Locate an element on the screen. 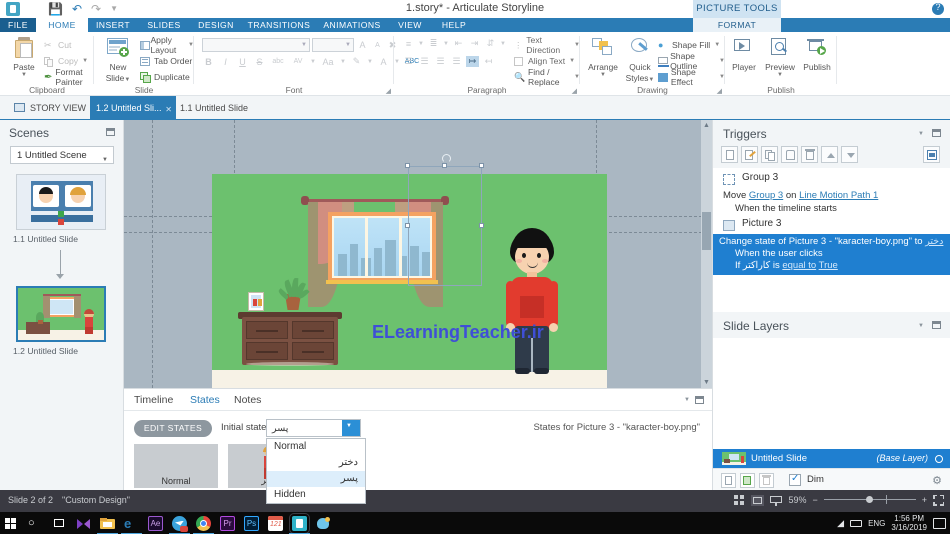 Image resolution: width=950 pixels, height=534 pixels. duplicate-button: Duplicate is located at coordinates (165, 77).